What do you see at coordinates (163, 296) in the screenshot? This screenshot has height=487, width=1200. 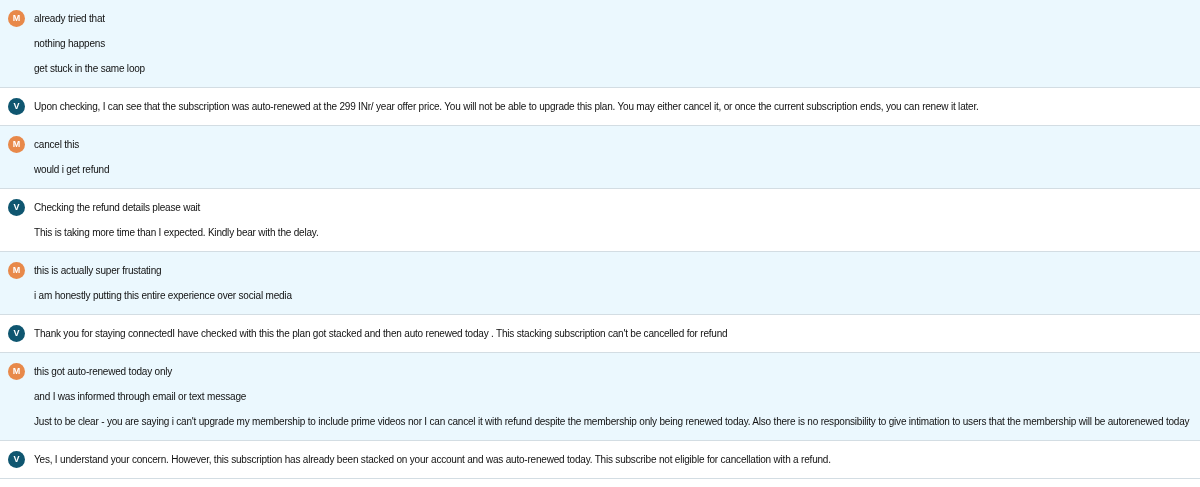 I see `message-text: i am honestly putting this entire experience over social media` at bounding box center [163, 296].